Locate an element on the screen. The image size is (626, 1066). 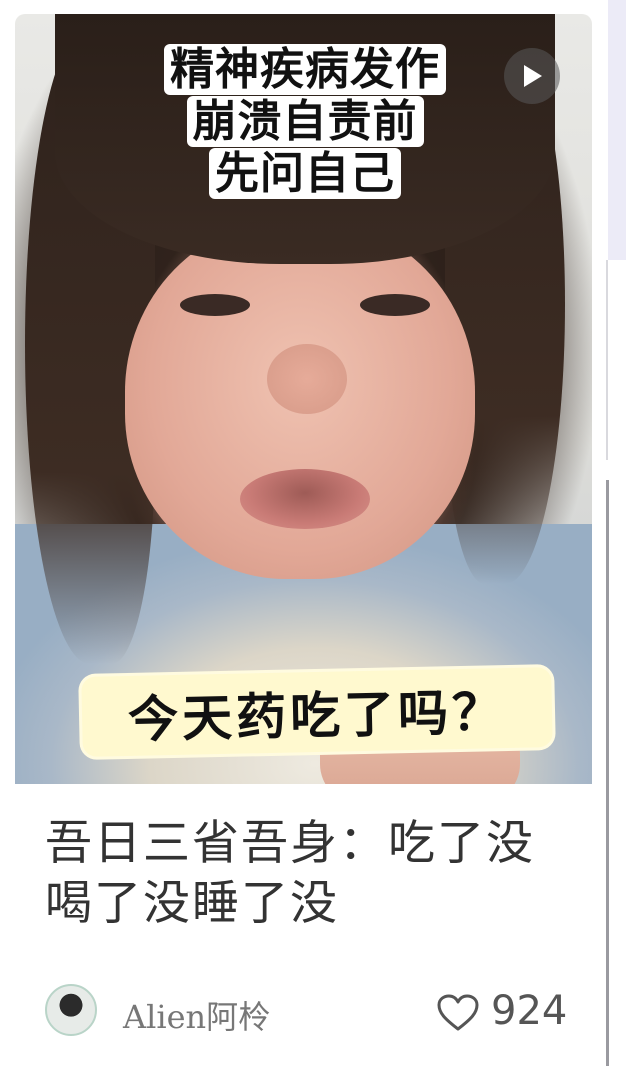
thumbnail-overlay-title: 精神疾病发作 崩溃自责前 先问自己 is located at coordinates (305, 122).